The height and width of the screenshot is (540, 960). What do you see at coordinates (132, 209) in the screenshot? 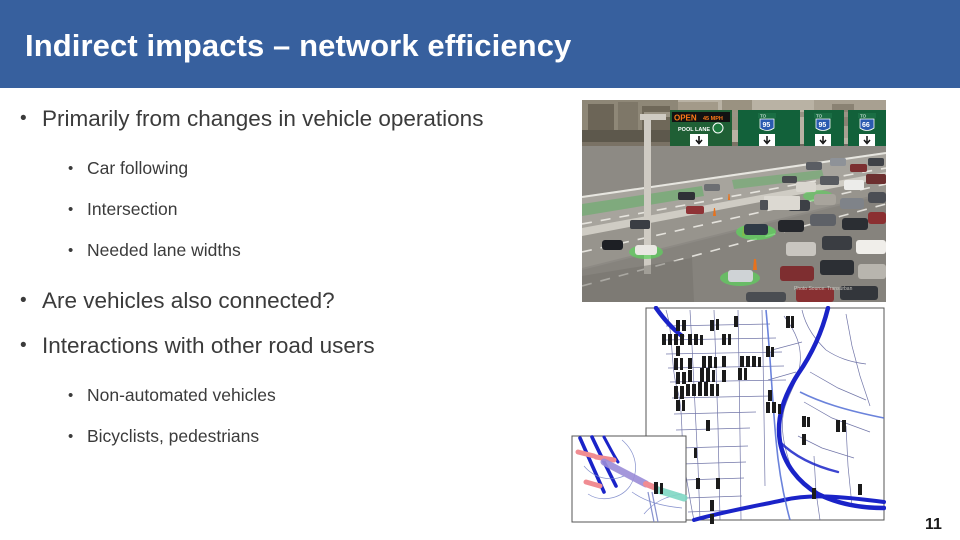
I see `bullet-text: Intersection` at bounding box center [132, 209].